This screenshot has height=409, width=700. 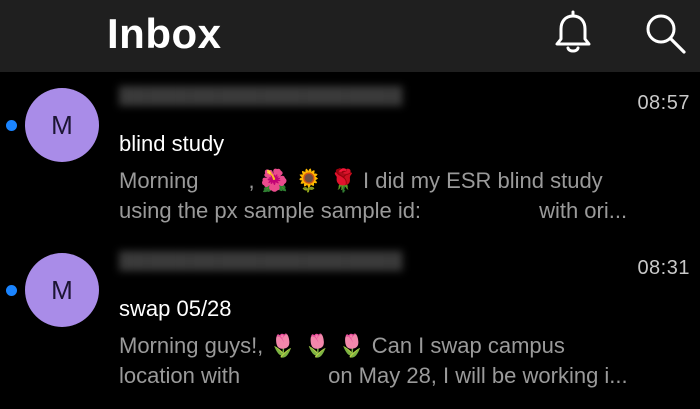 What do you see at coordinates (663, 103) in the screenshot?
I see `message-time: 08:57` at bounding box center [663, 103].